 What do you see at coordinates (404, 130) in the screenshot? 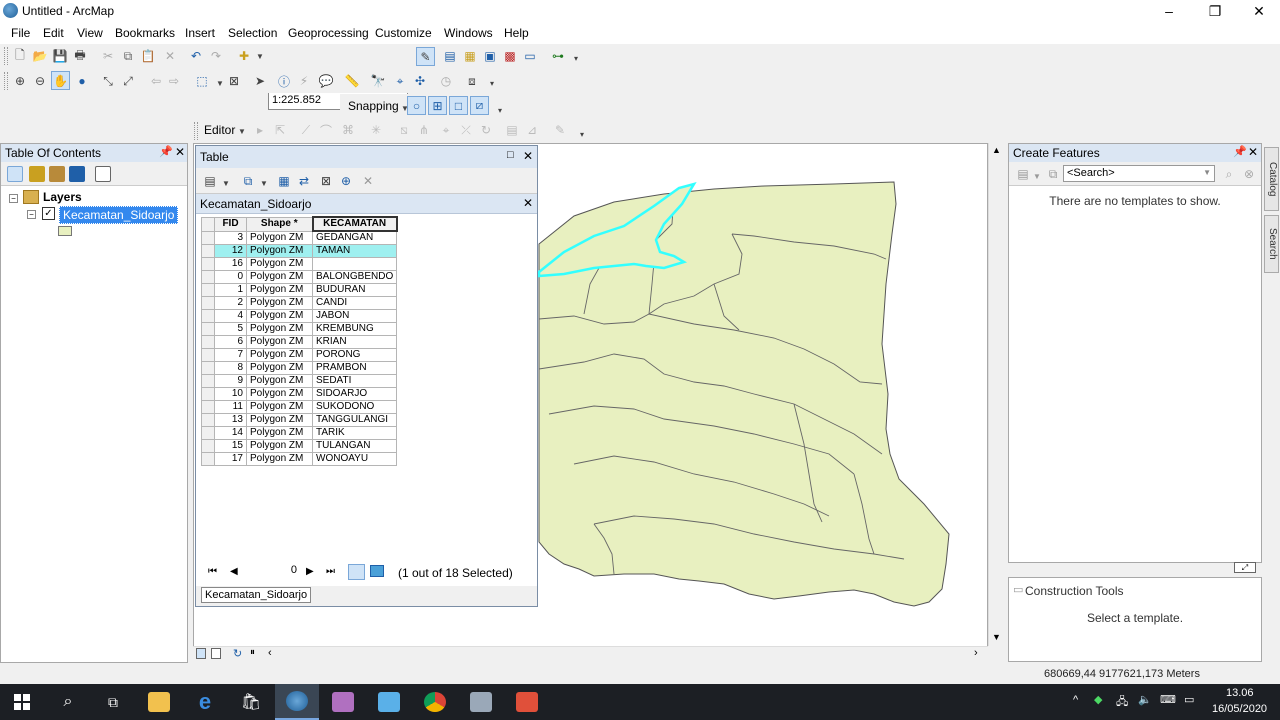
I see `edit-vertices-icon: ⧅` at bounding box center [404, 130].